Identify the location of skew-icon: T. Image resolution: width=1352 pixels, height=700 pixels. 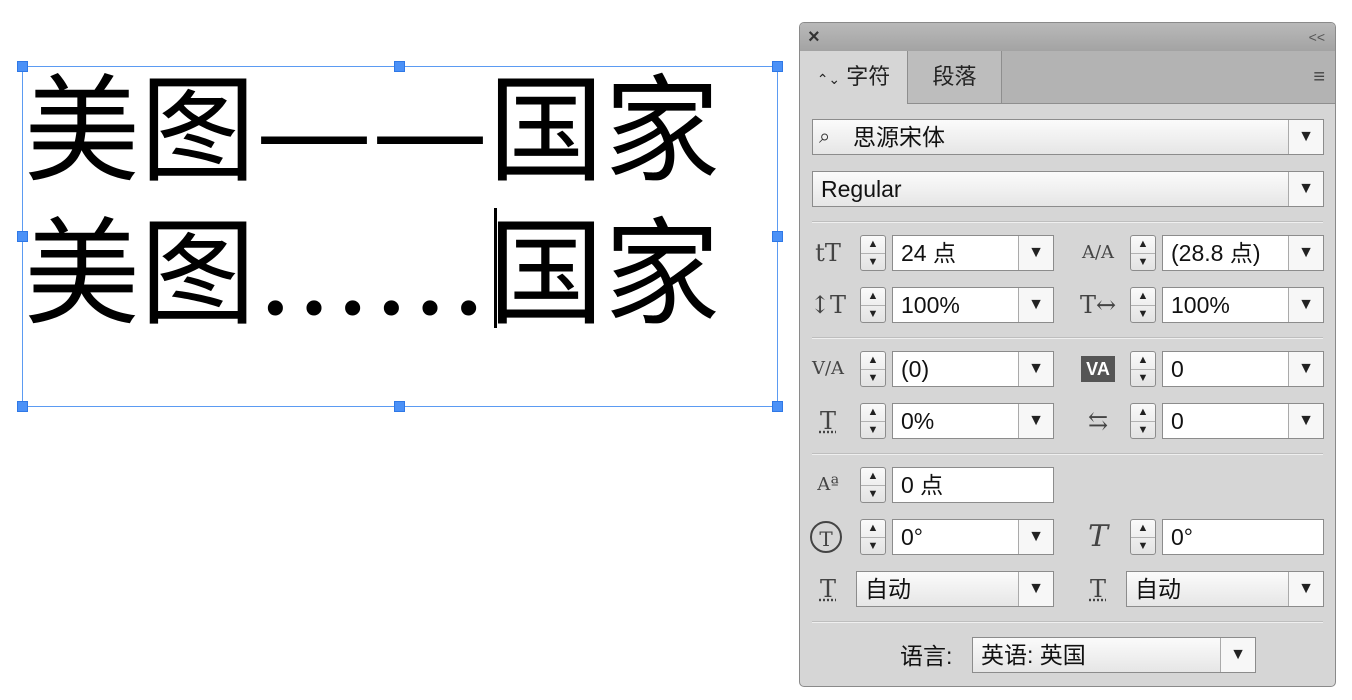
(1097, 536).